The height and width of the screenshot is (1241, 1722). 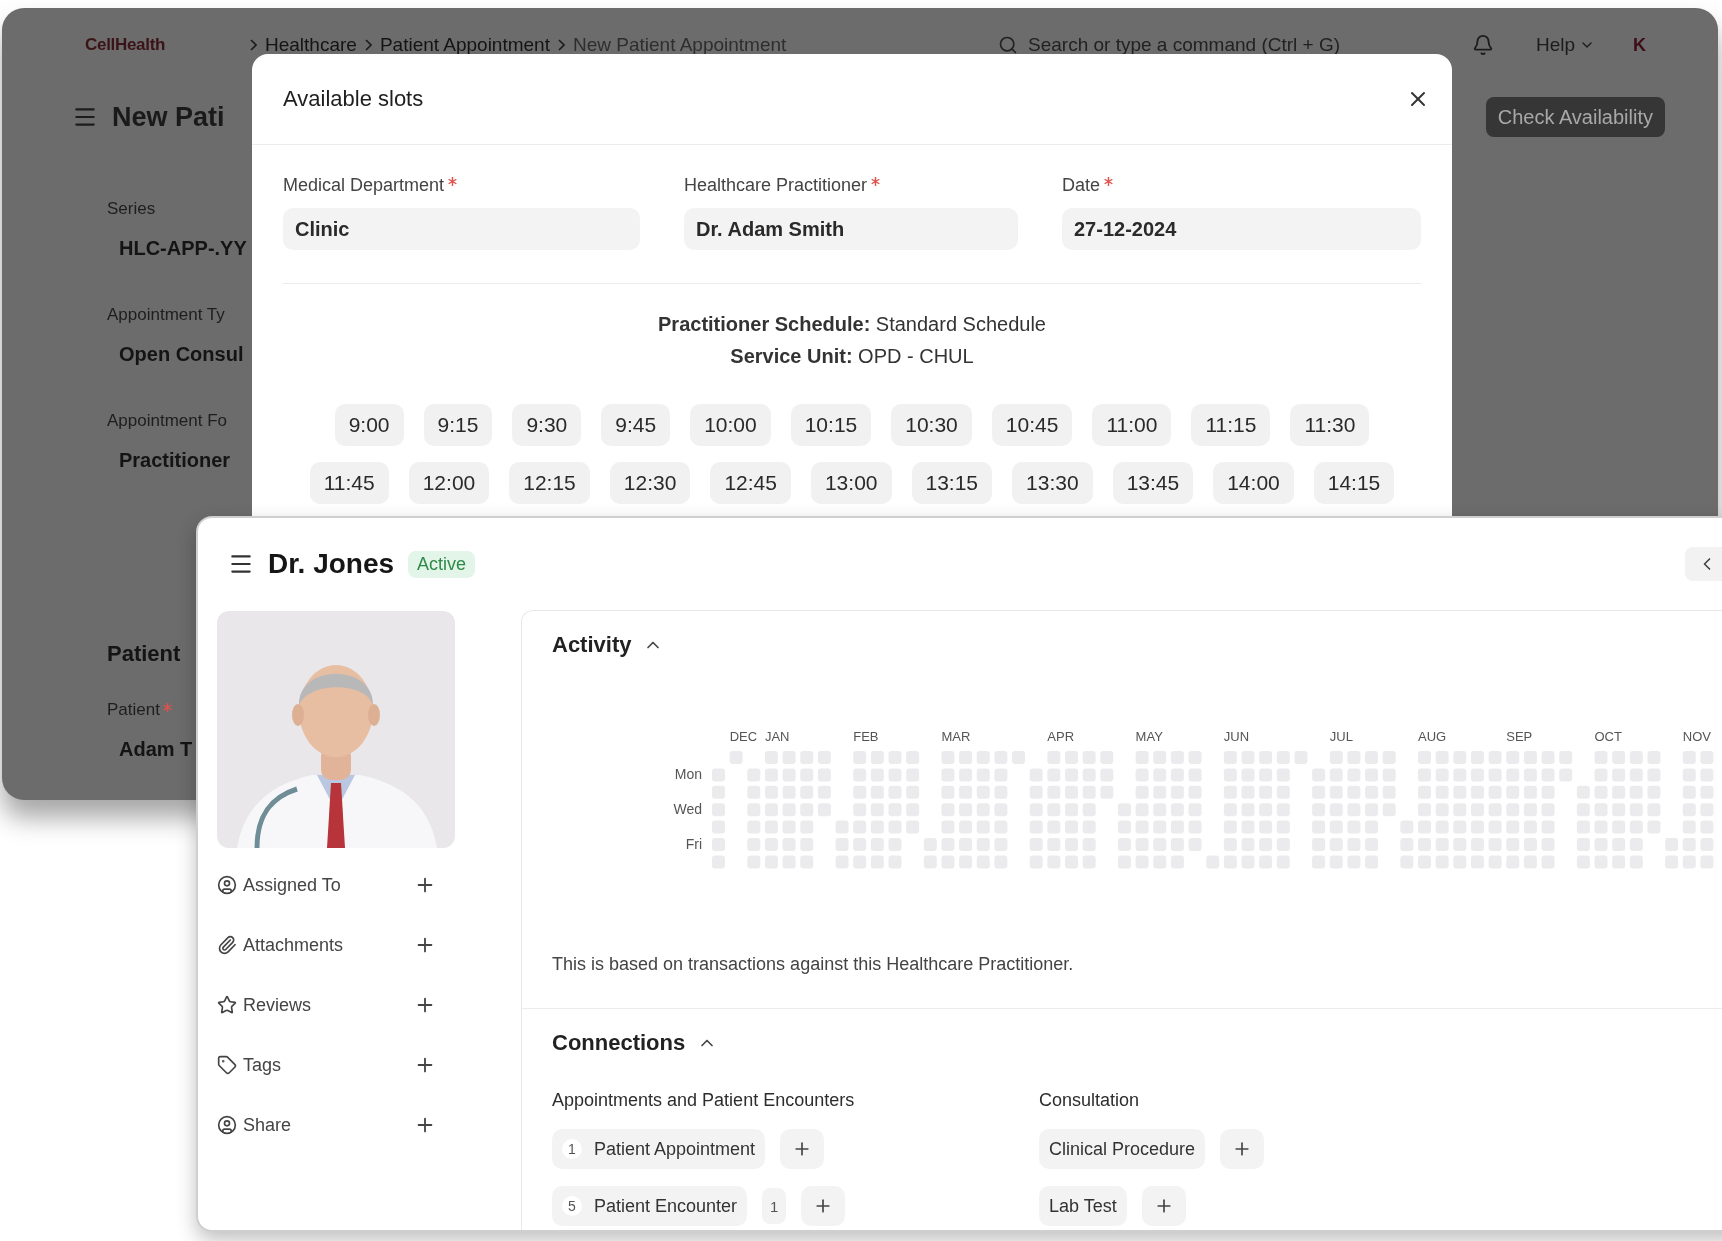 I want to click on month-label: JUL, so click(x=1341, y=736).